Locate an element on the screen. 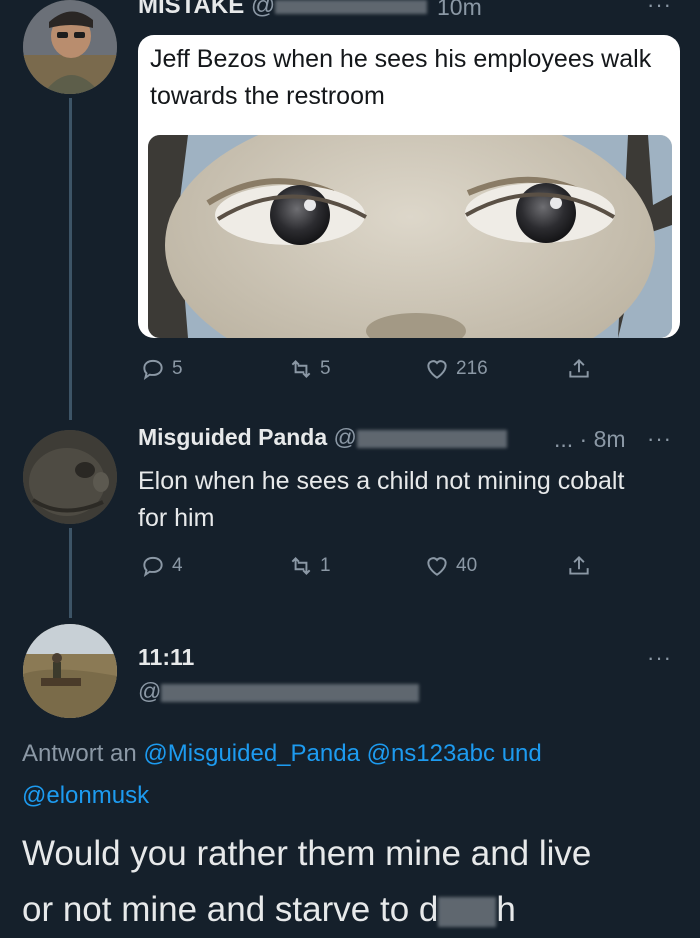 This screenshot has width=700, height=938. like-button: 216 is located at coordinates (456, 369).